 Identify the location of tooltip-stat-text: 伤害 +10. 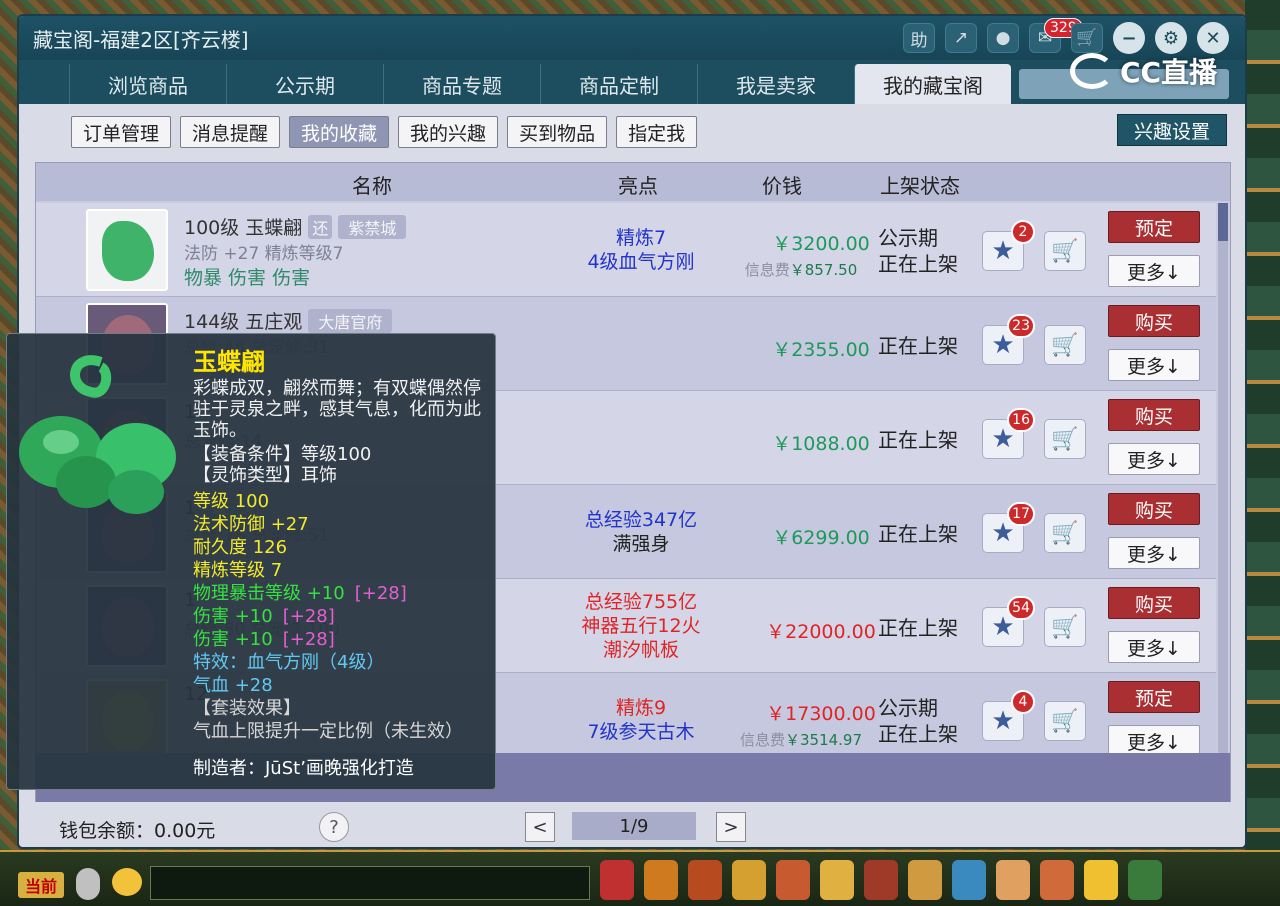
(233, 616).